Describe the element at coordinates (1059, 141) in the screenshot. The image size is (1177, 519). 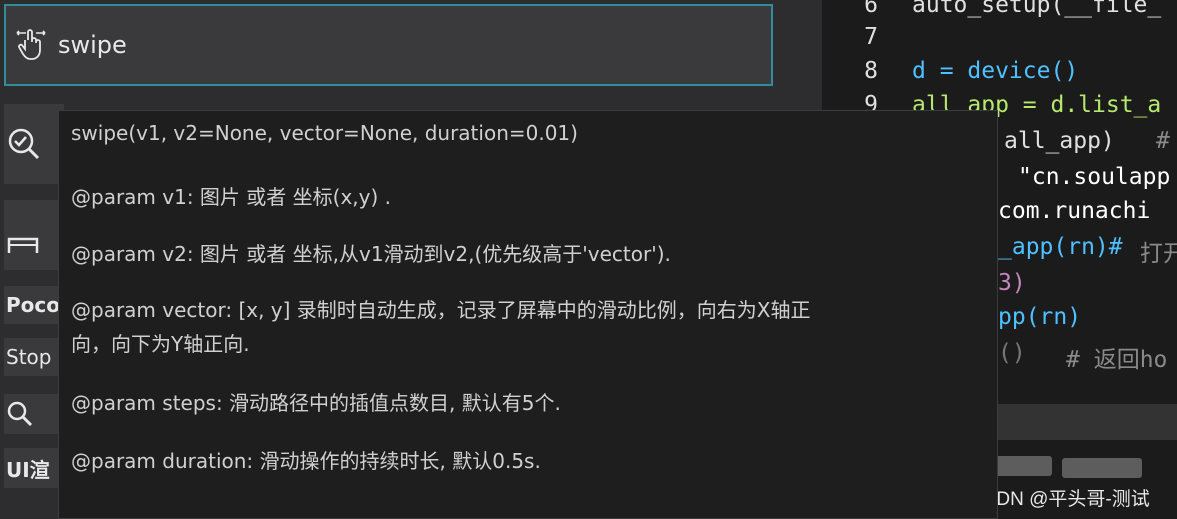
I see `code-text: all_app)` at that location.